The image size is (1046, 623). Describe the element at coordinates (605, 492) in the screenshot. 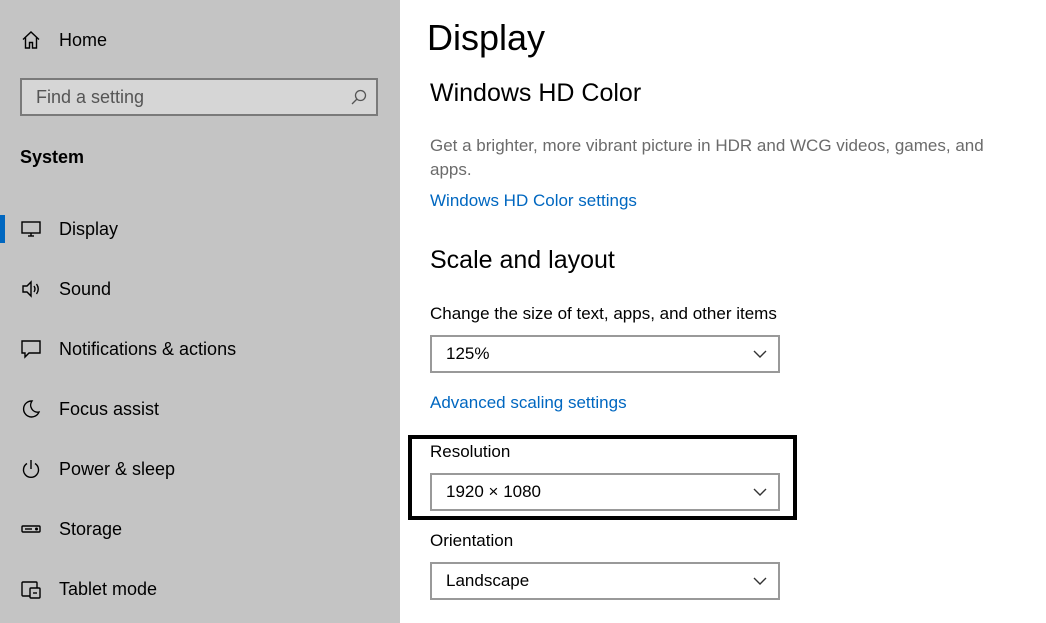

I see `resolution-dropdown: 1920 × 1080` at that location.